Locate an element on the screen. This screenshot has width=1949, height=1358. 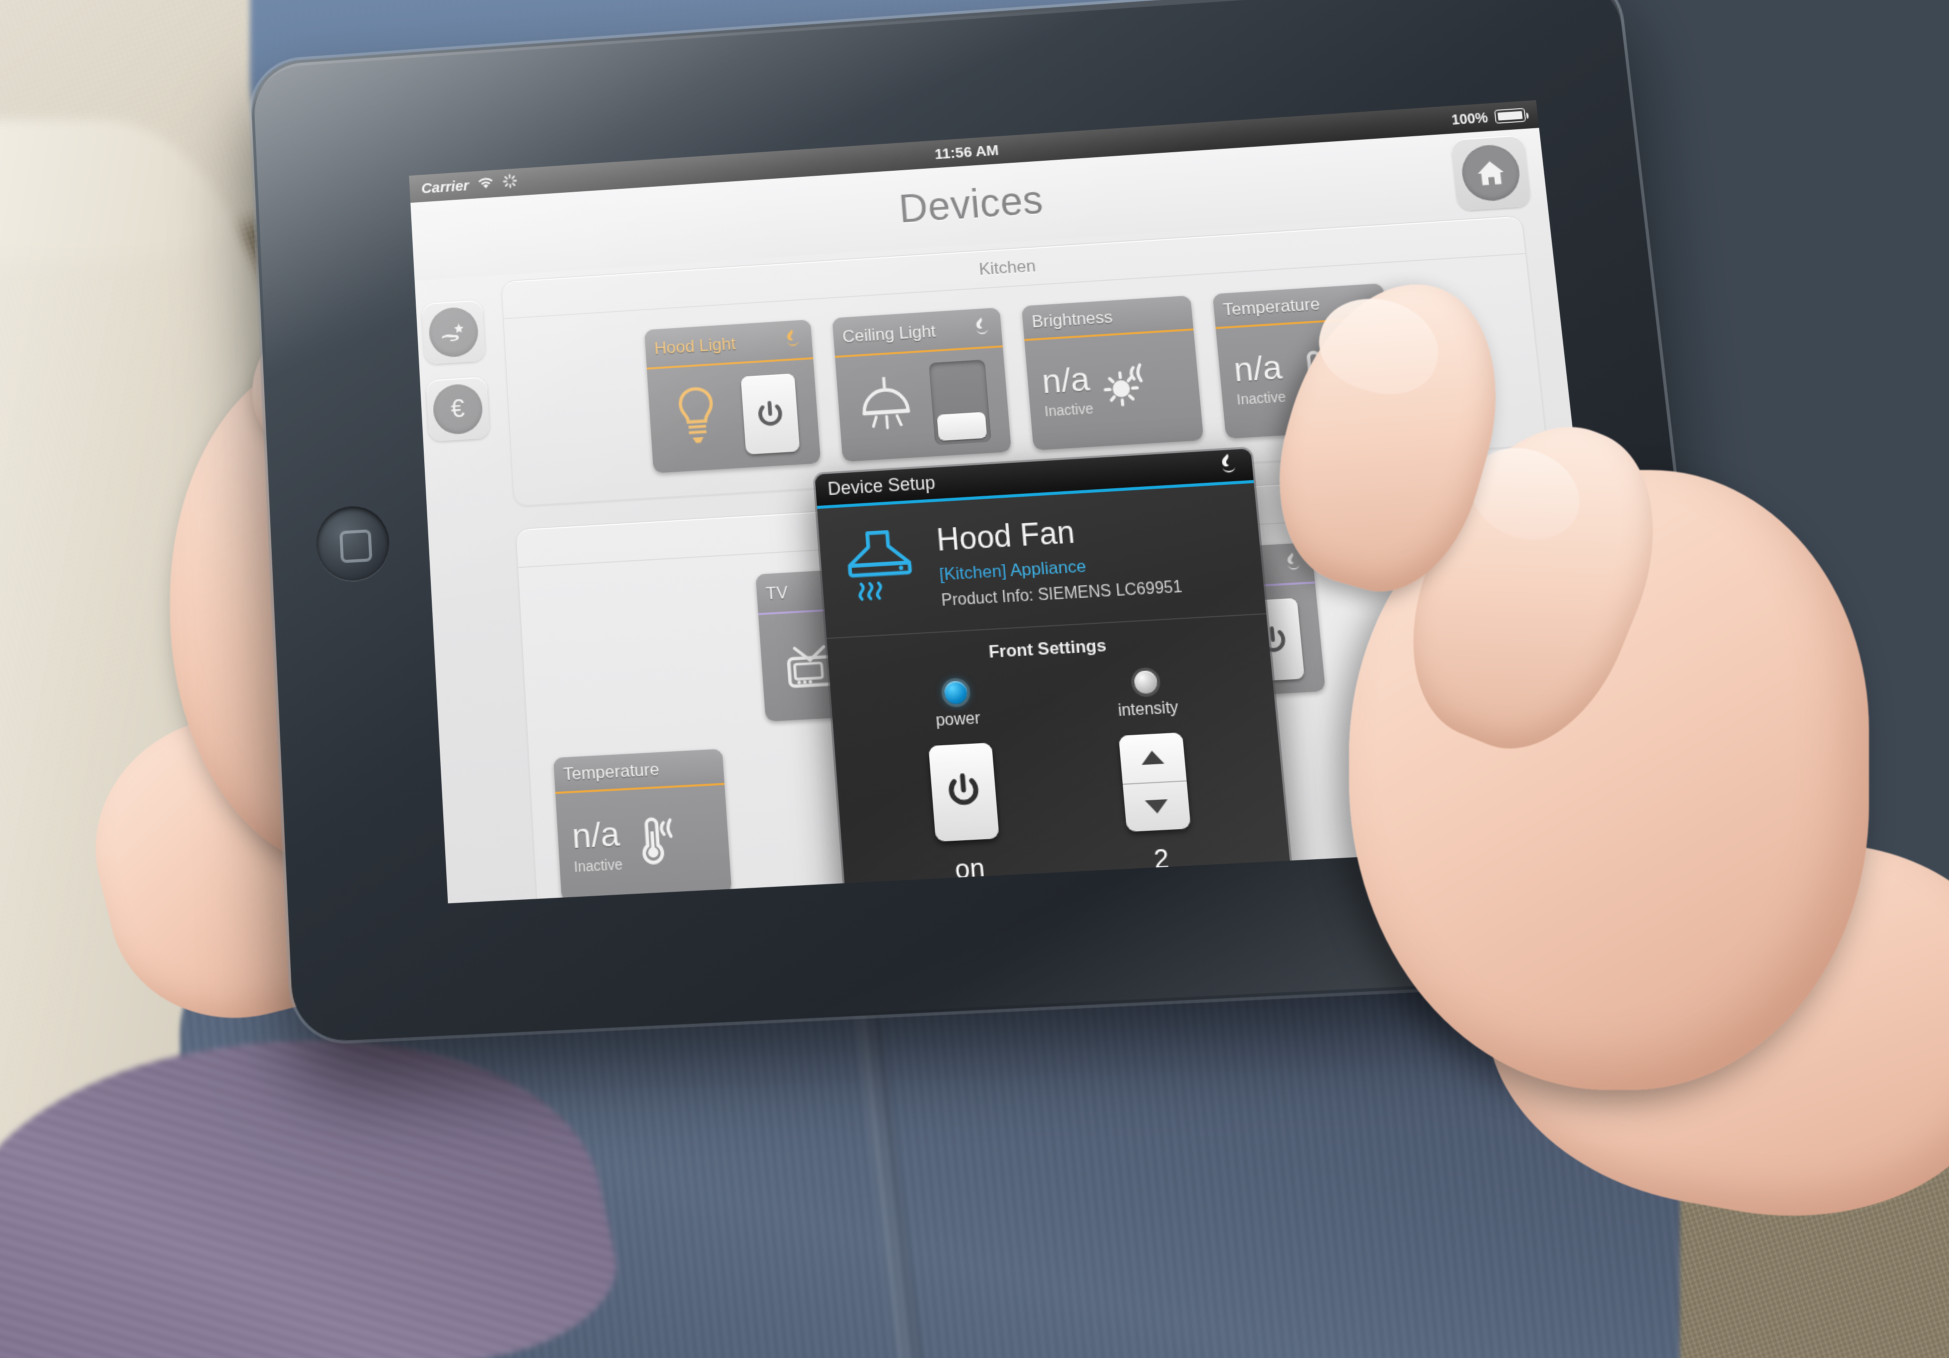
page-title: Devices is located at coordinates (971, 204).